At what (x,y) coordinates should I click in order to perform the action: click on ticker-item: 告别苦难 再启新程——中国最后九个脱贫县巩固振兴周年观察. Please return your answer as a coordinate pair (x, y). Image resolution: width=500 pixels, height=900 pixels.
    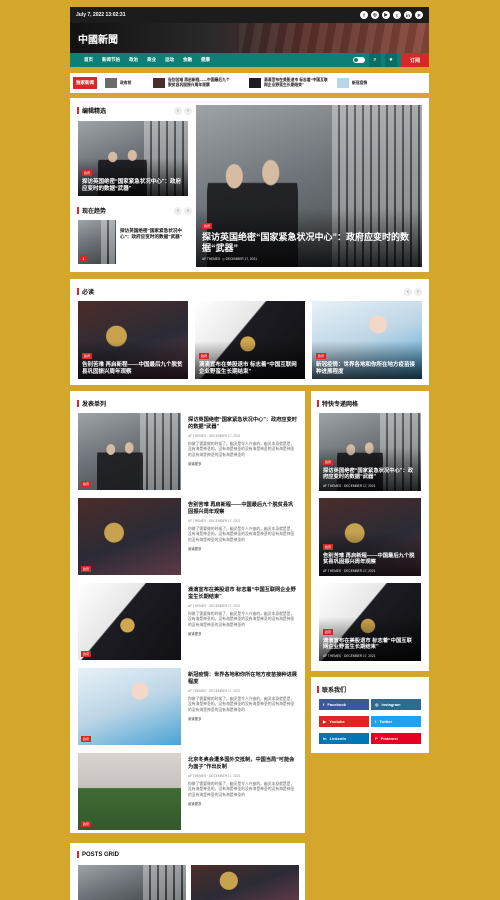
    Looking at the image, I should click on (193, 83).